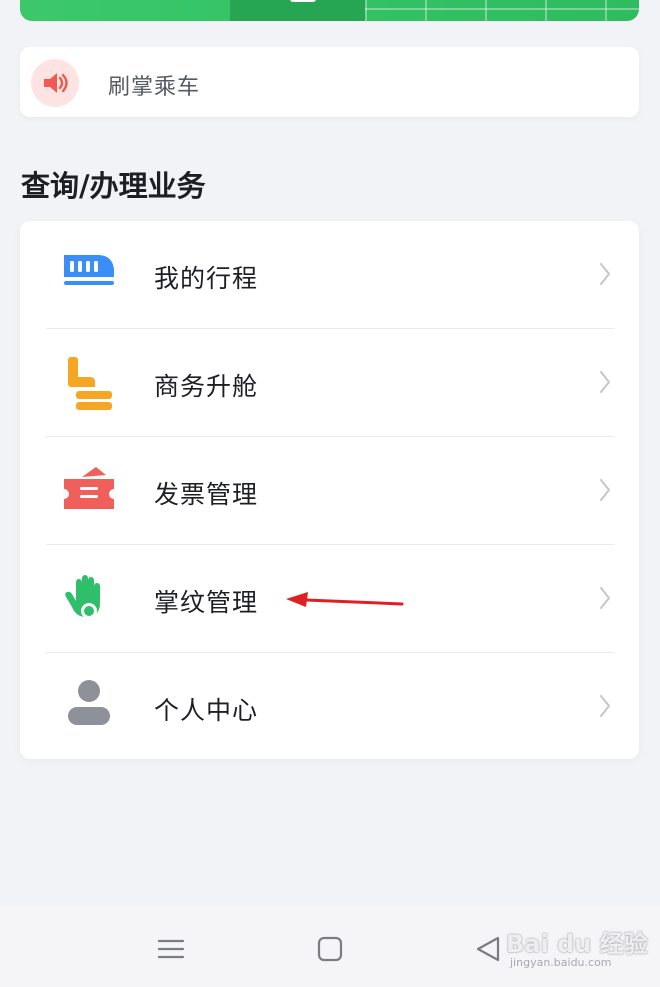 The height and width of the screenshot is (987, 660). Describe the element at coordinates (303, 1) in the screenshot. I see `banner-door-graphic` at that location.